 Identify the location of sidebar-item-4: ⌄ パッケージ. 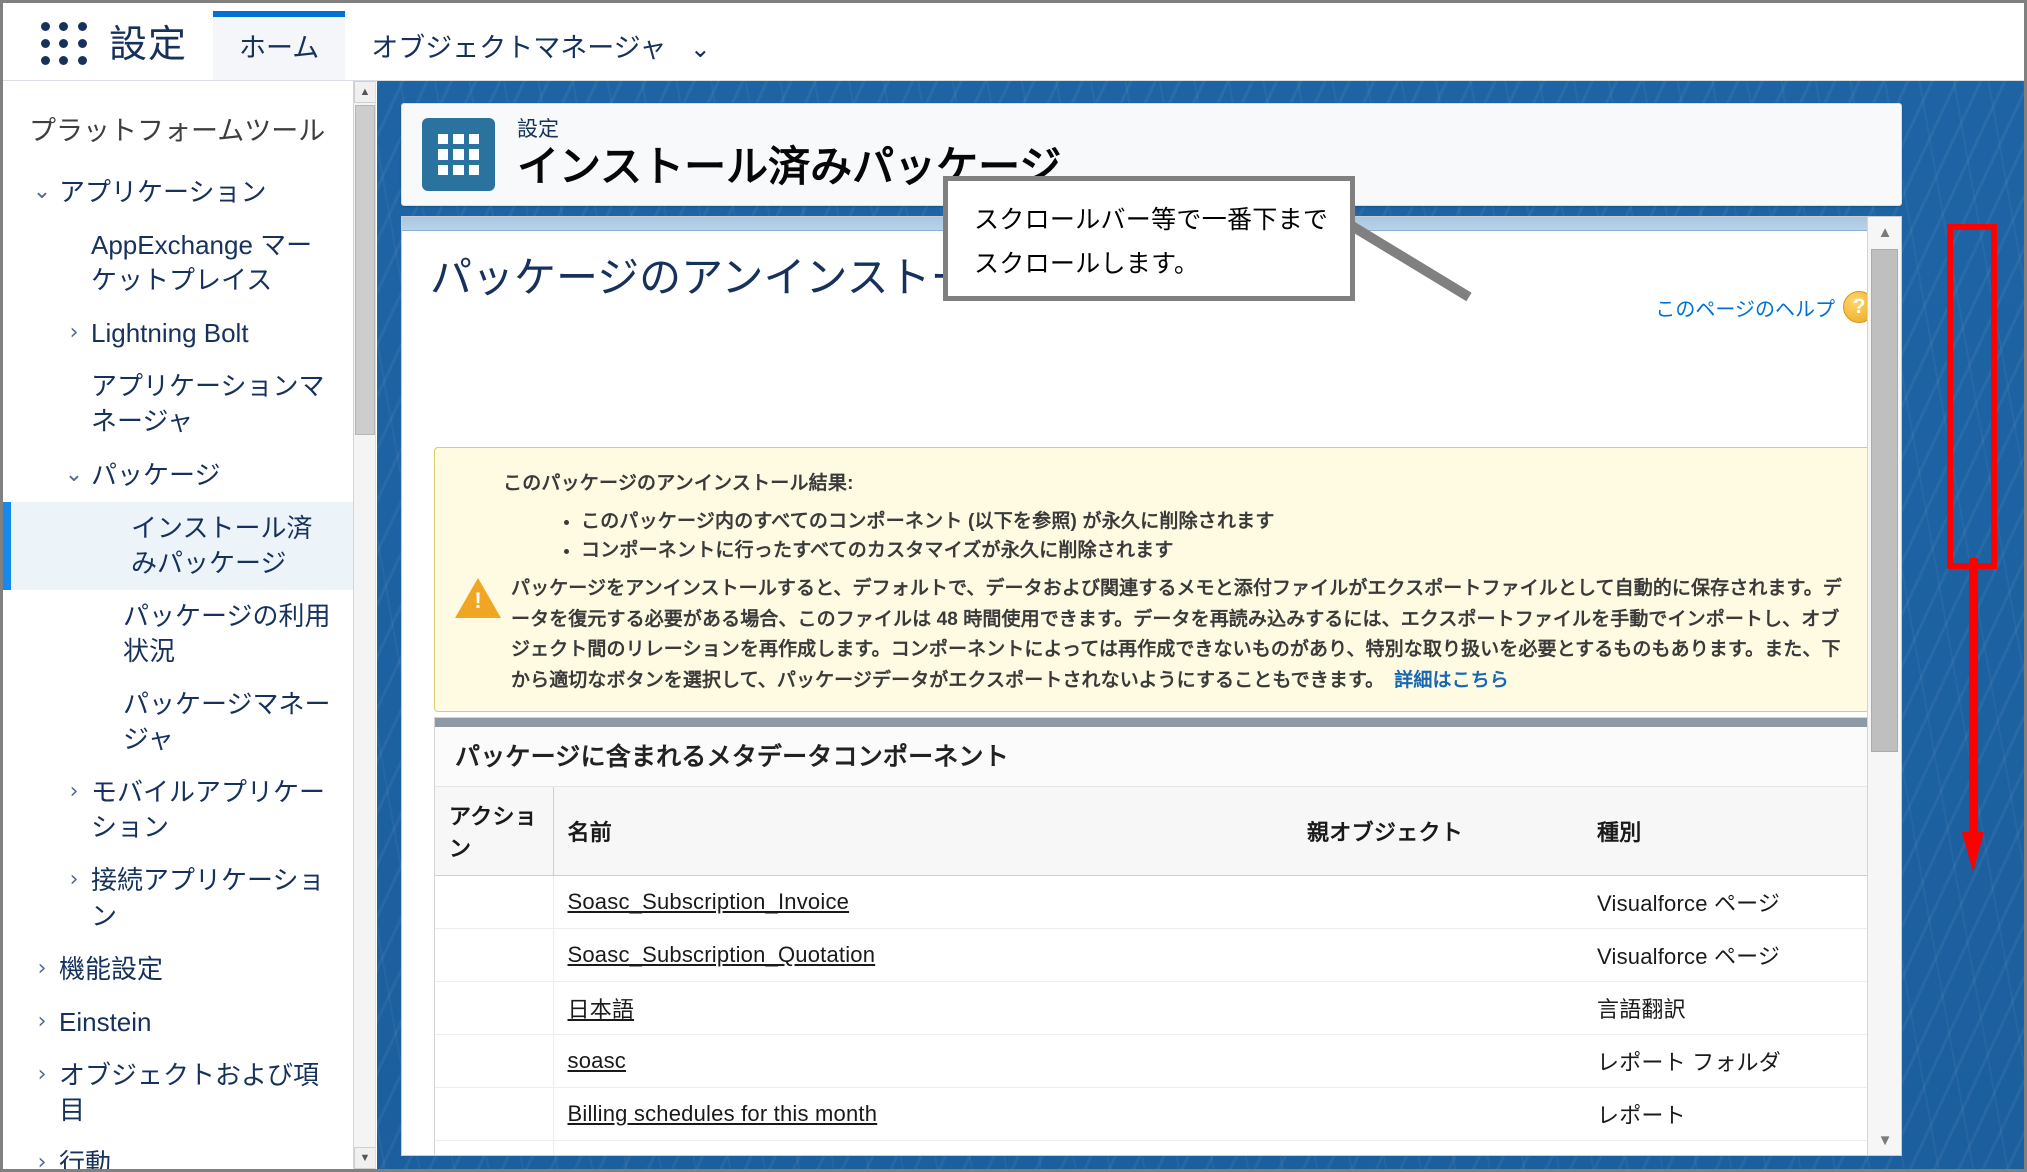
(178, 475).